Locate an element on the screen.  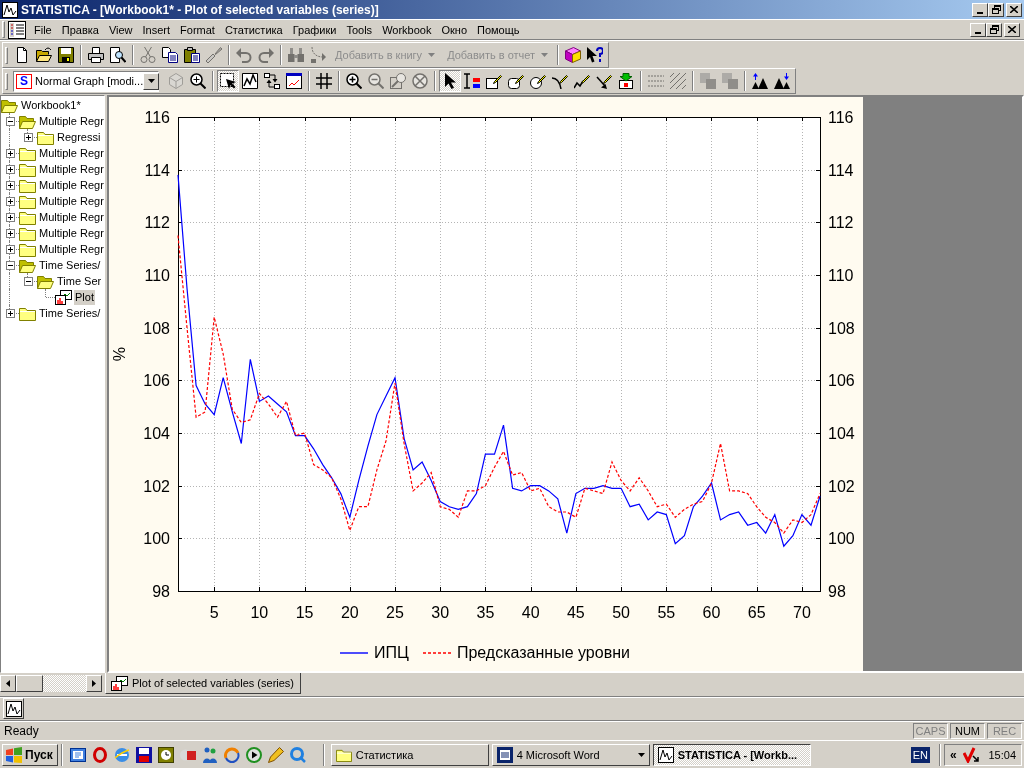
check-arrow-icon is located at coordinates (970, 755).